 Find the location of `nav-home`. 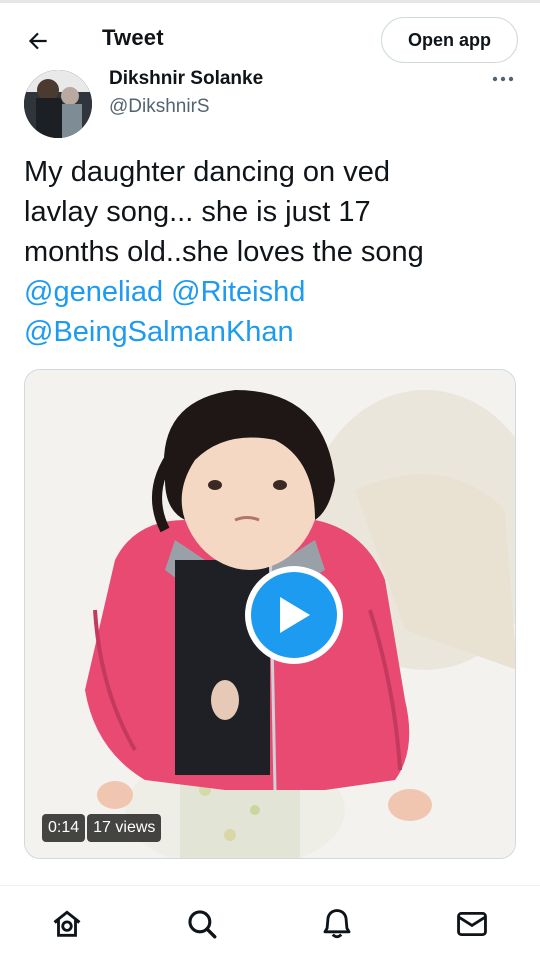

nav-home is located at coordinates (67, 924).